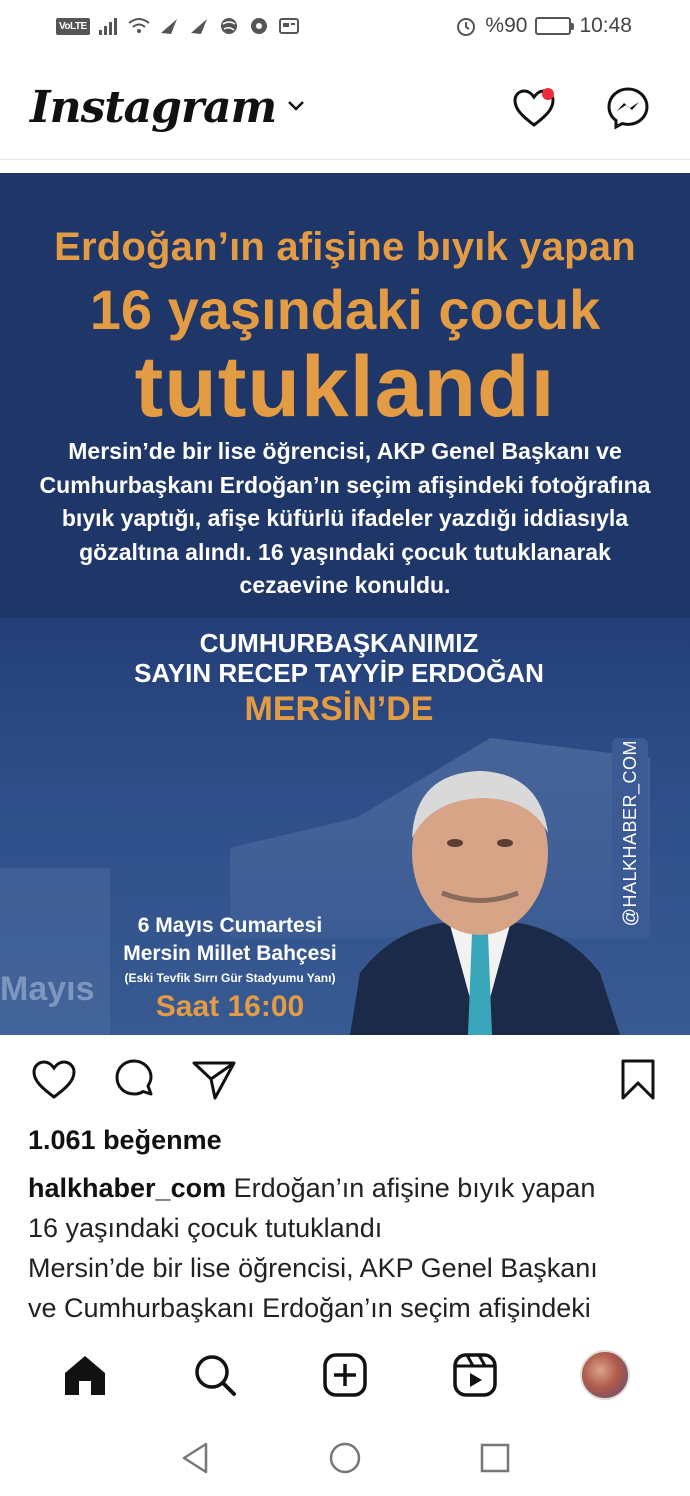 Image resolution: width=690 pixels, height=1496 pixels. I want to click on nav-profile, so click(605, 1375).